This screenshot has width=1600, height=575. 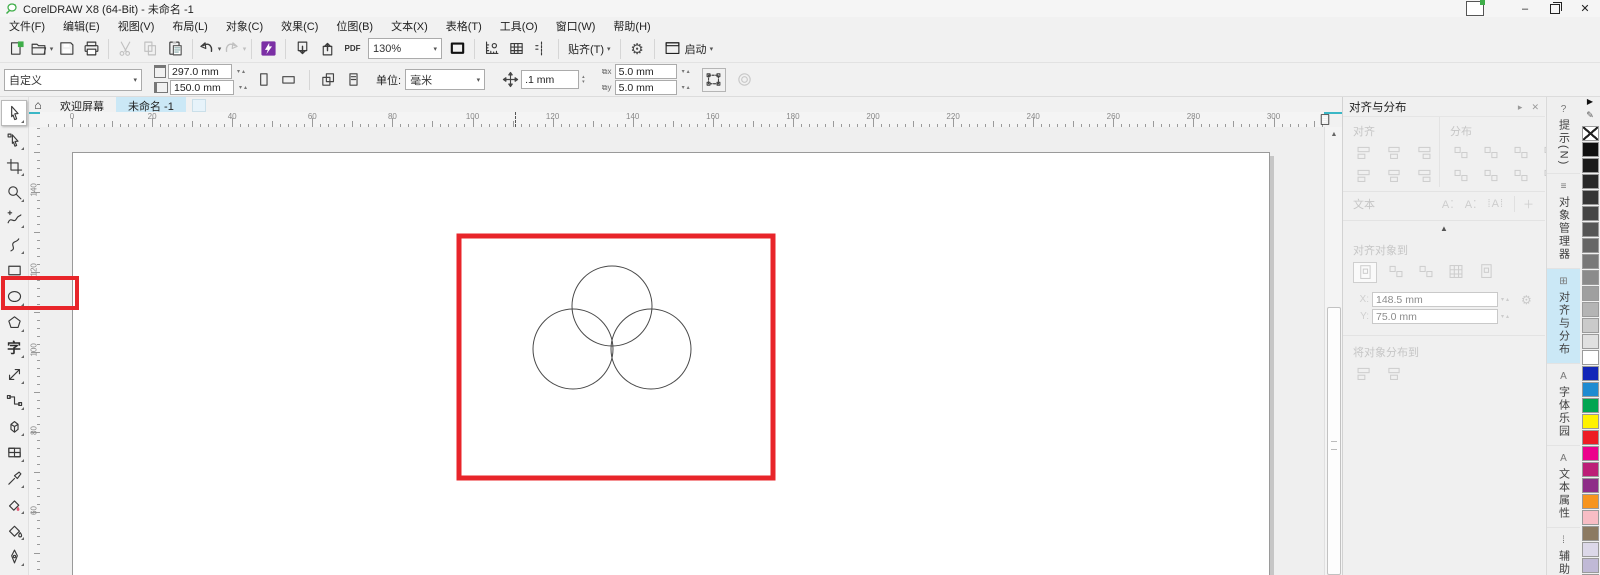 What do you see at coordinates (81, 26) in the screenshot?
I see `menu-item-1: 编辑(E)` at bounding box center [81, 26].